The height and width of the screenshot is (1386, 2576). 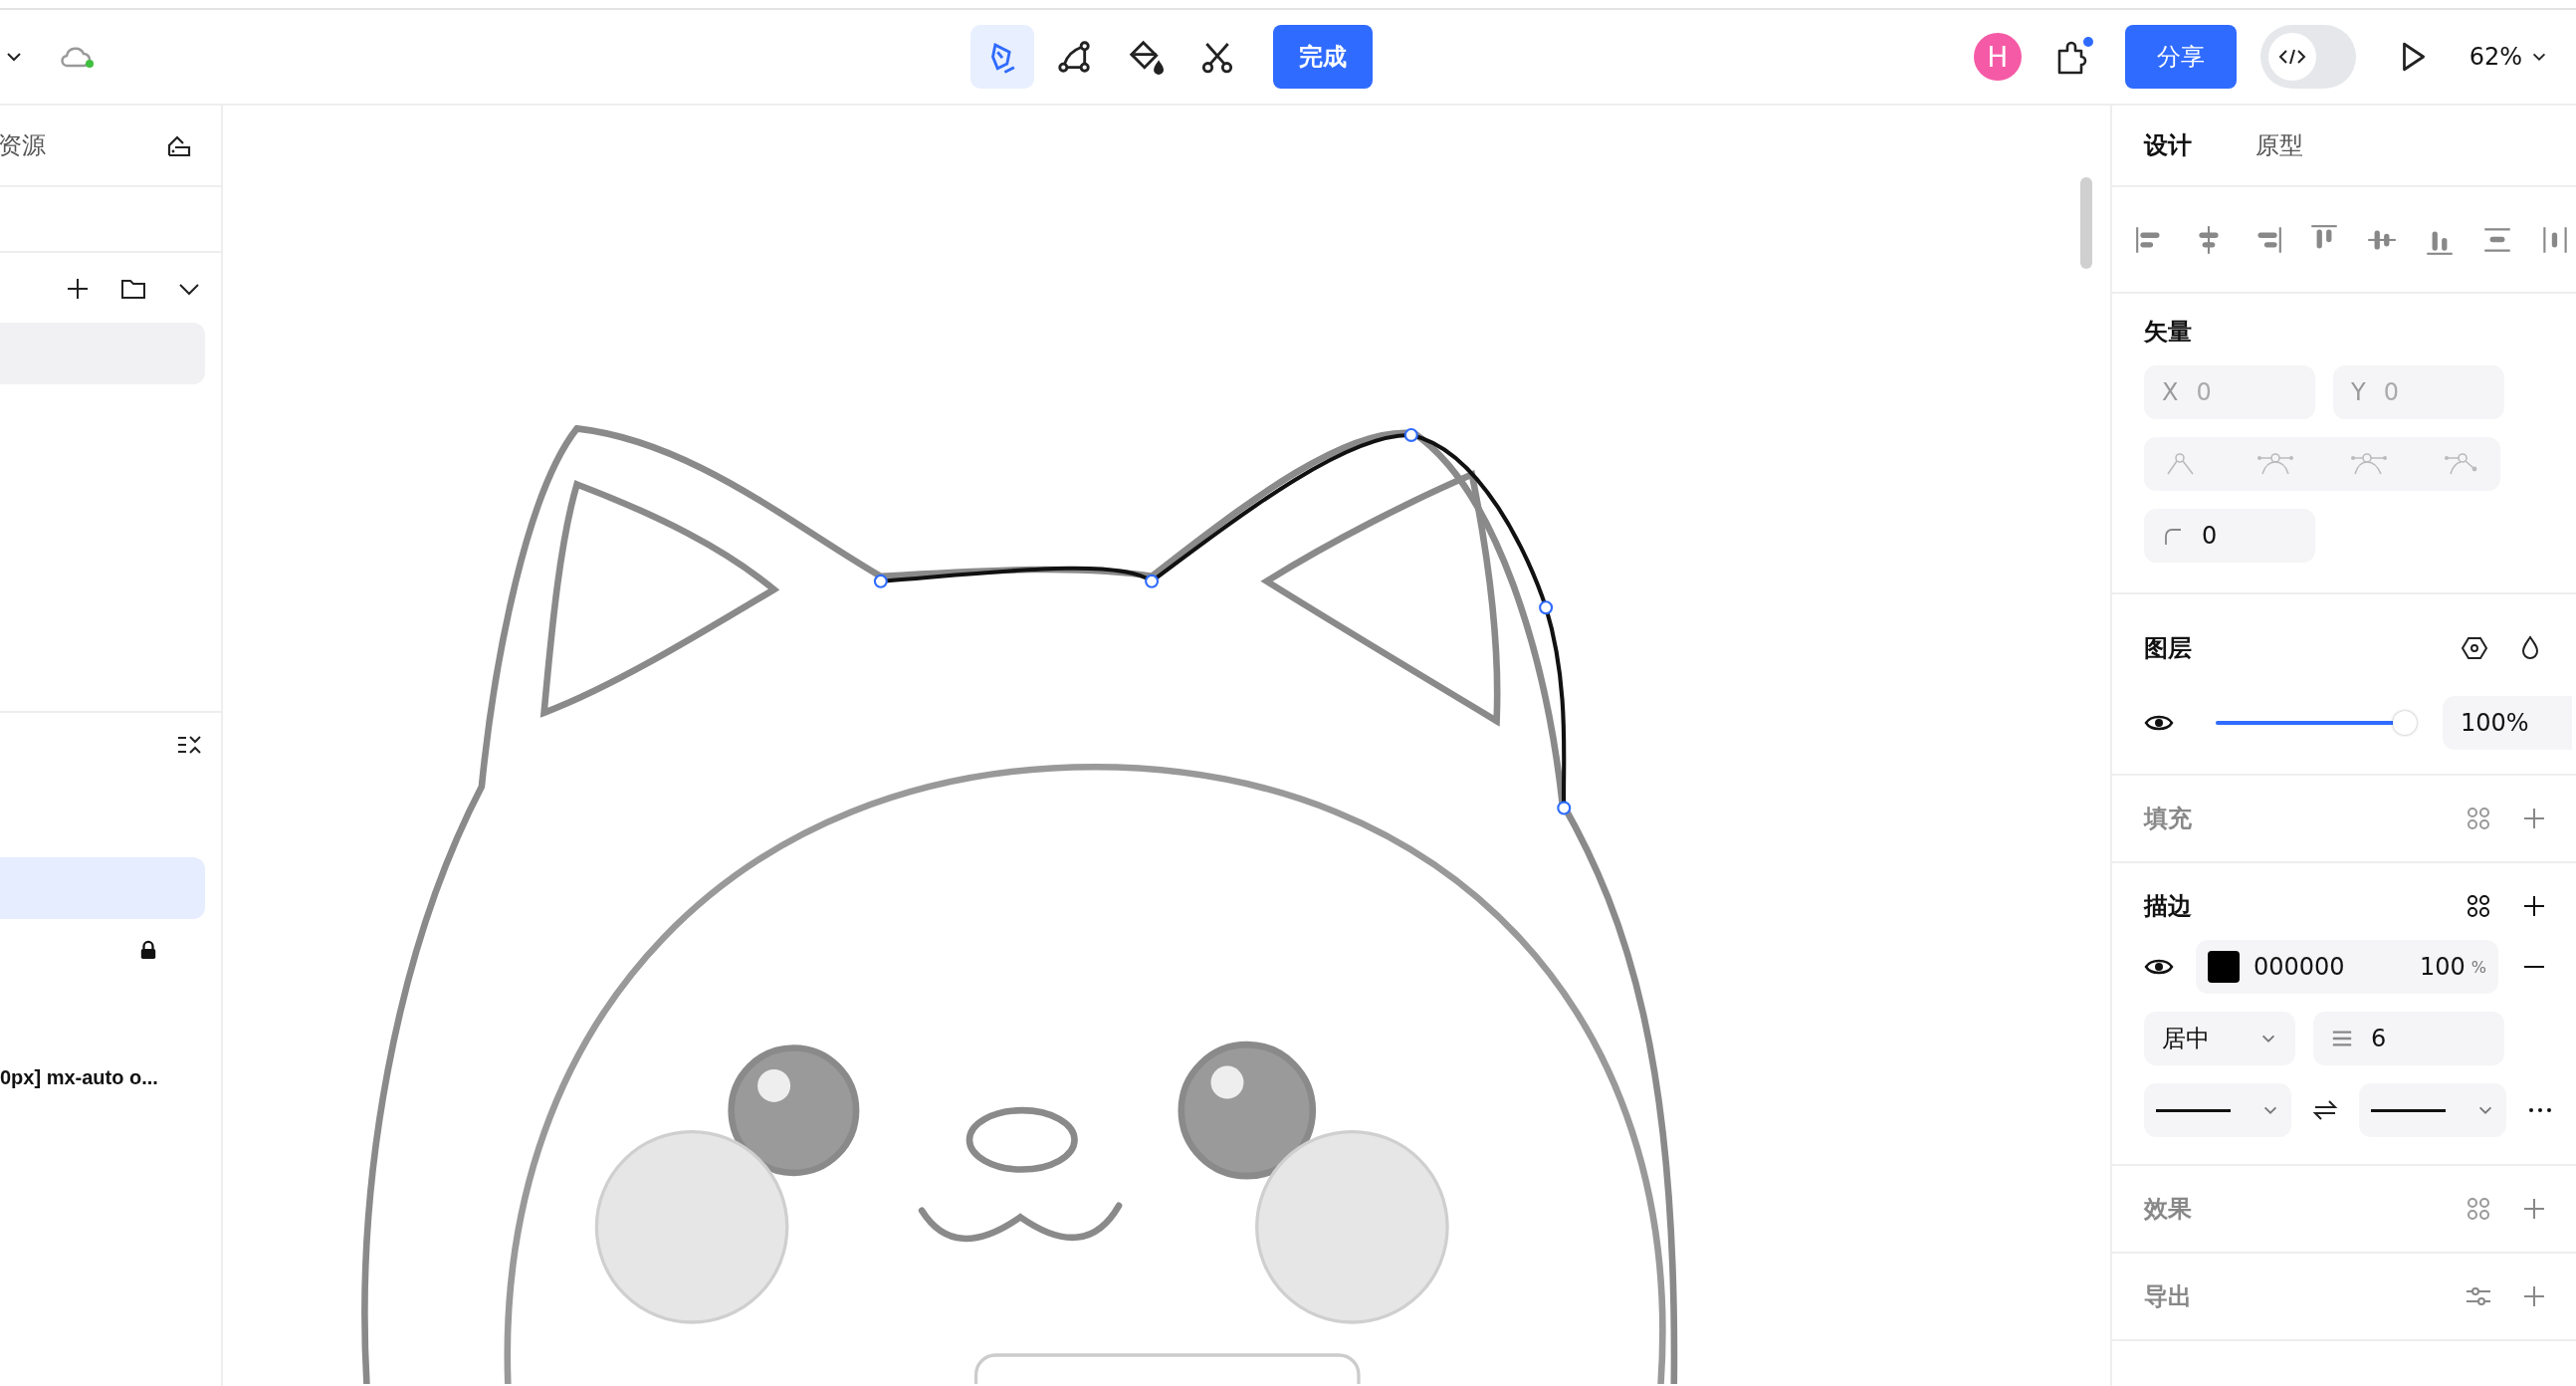 What do you see at coordinates (2168, 145) in the screenshot?
I see `panel-tab: 设计` at bounding box center [2168, 145].